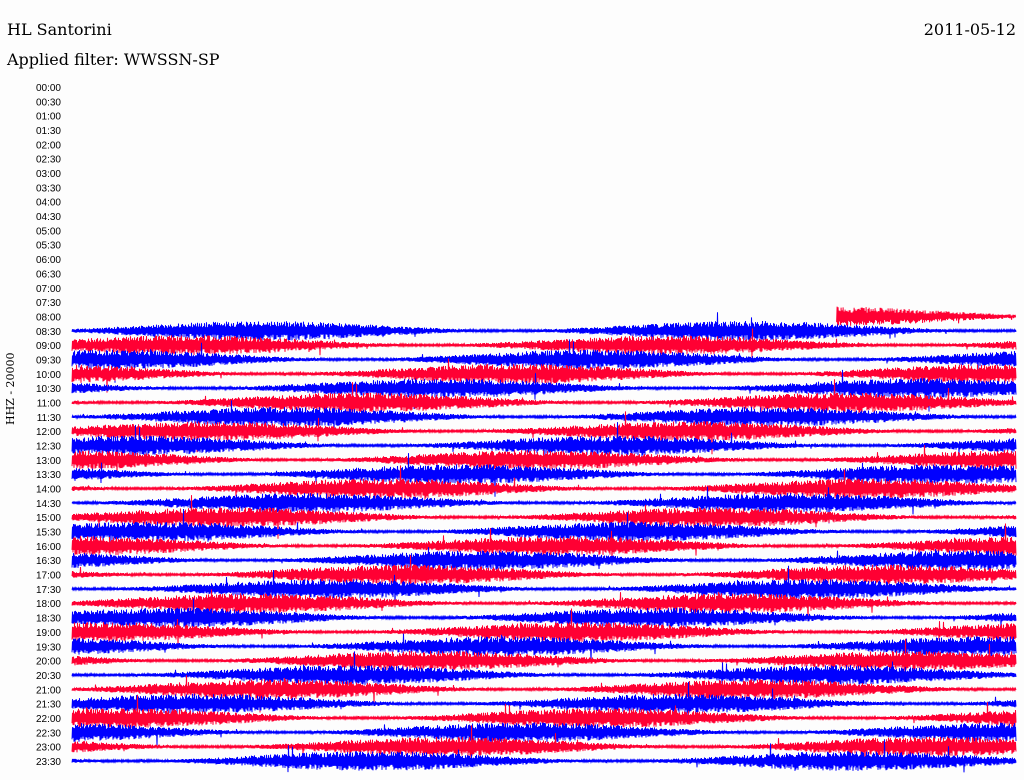 This screenshot has height=780, width=1024. Describe the element at coordinates (48, 690) in the screenshot. I see `y-tick-label: 21:00` at that location.